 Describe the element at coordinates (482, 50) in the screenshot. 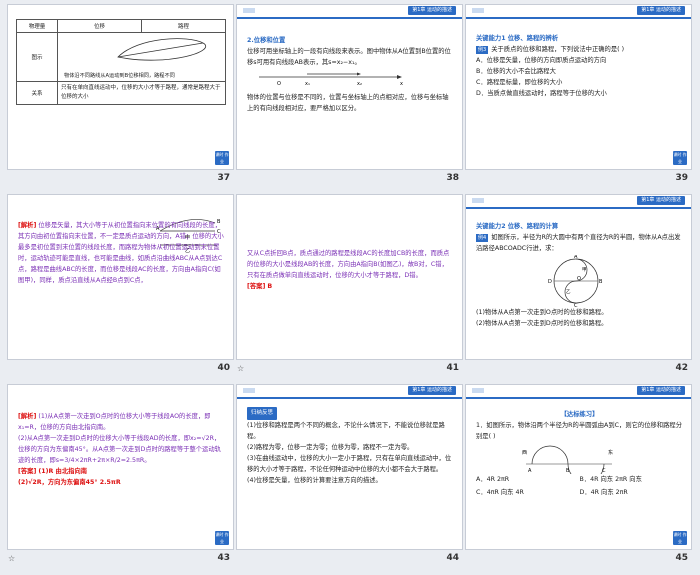

I see `example-tag: 例3` at that location.